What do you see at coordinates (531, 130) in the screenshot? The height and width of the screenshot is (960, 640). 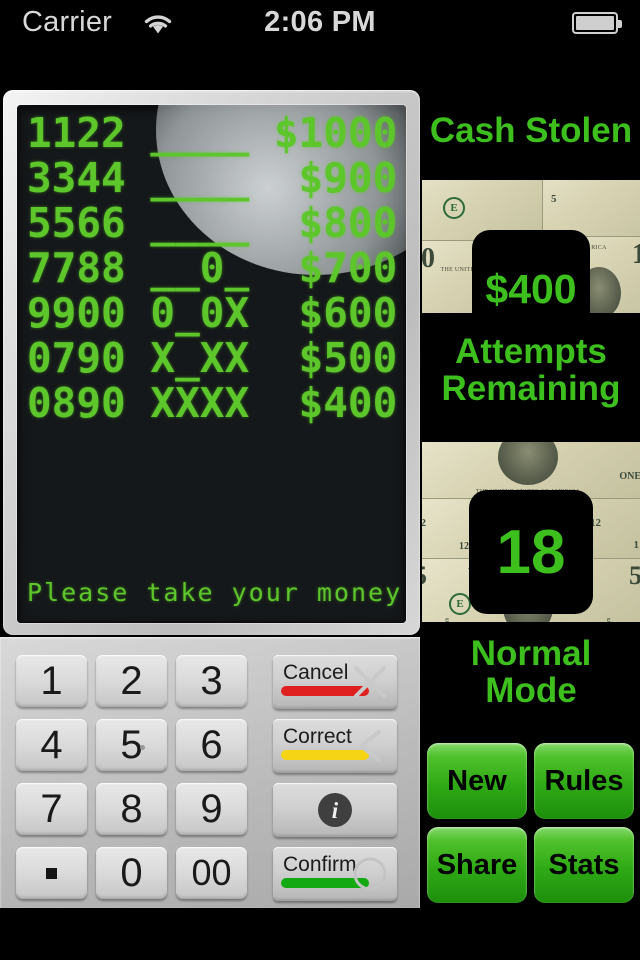 I see `cash-stolen-label: Cash Stolen` at bounding box center [531, 130].